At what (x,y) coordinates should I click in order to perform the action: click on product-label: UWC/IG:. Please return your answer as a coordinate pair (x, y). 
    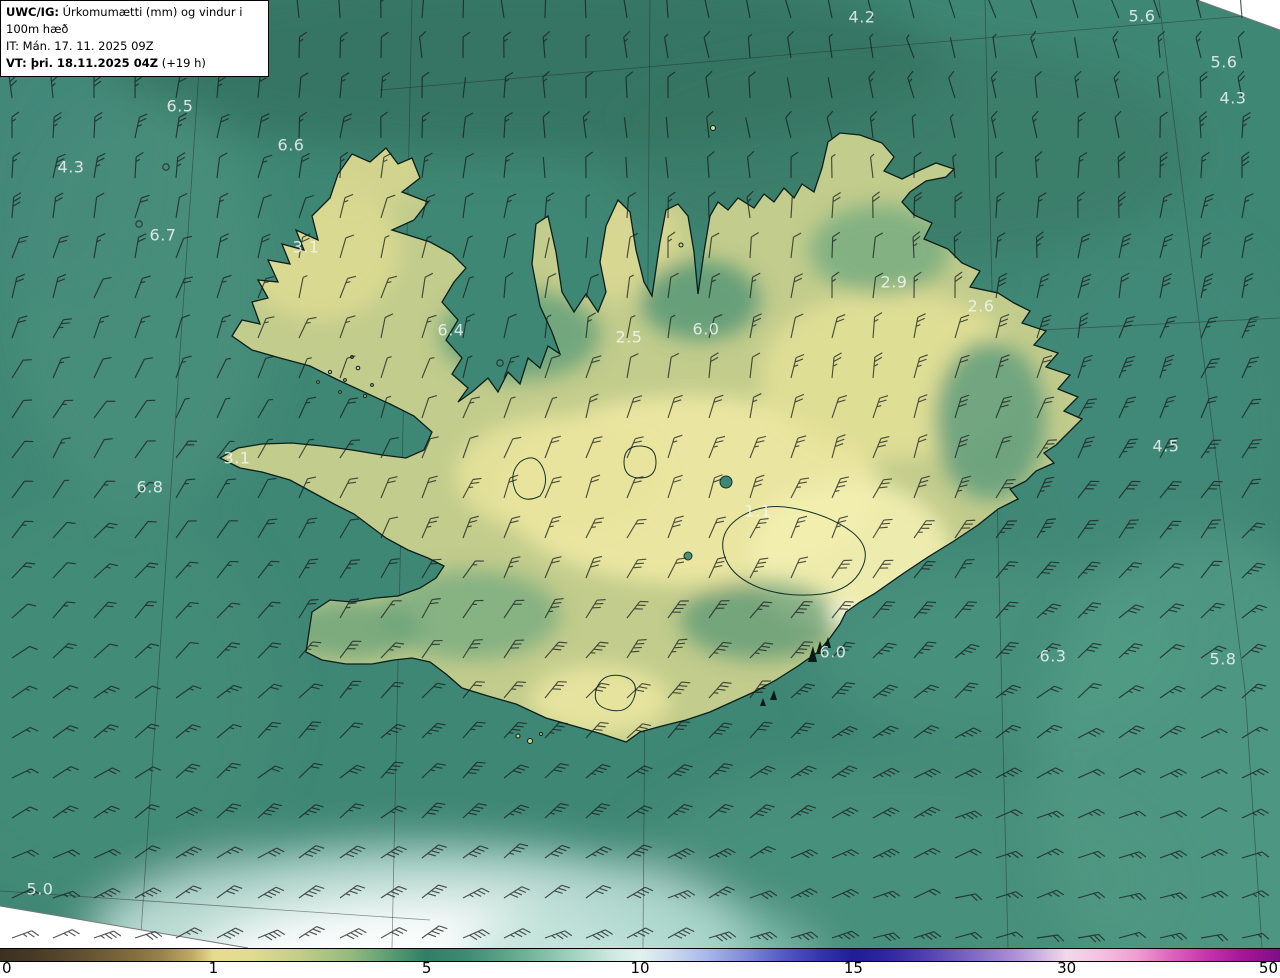
    Looking at the image, I should click on (32, 12).